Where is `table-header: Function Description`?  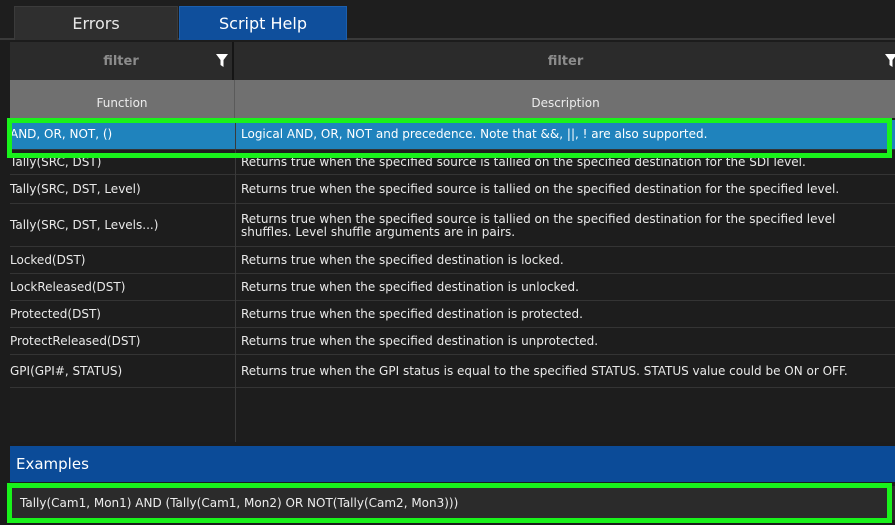
table-header: Function Description is located at coordinates (452, 99).